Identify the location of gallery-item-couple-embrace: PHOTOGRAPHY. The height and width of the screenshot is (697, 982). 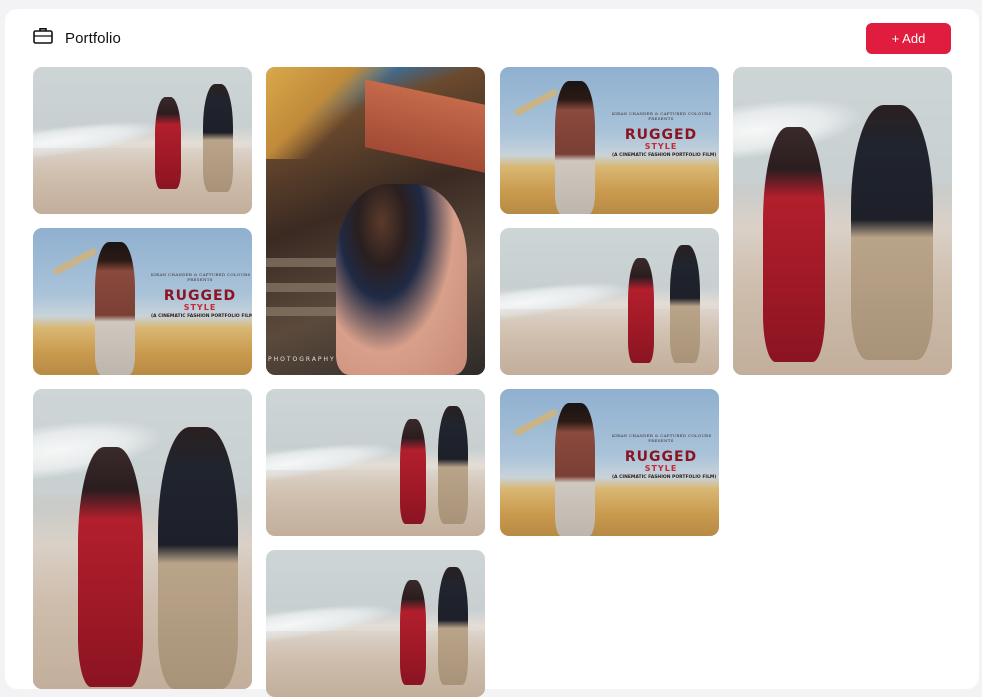
(375, 221).